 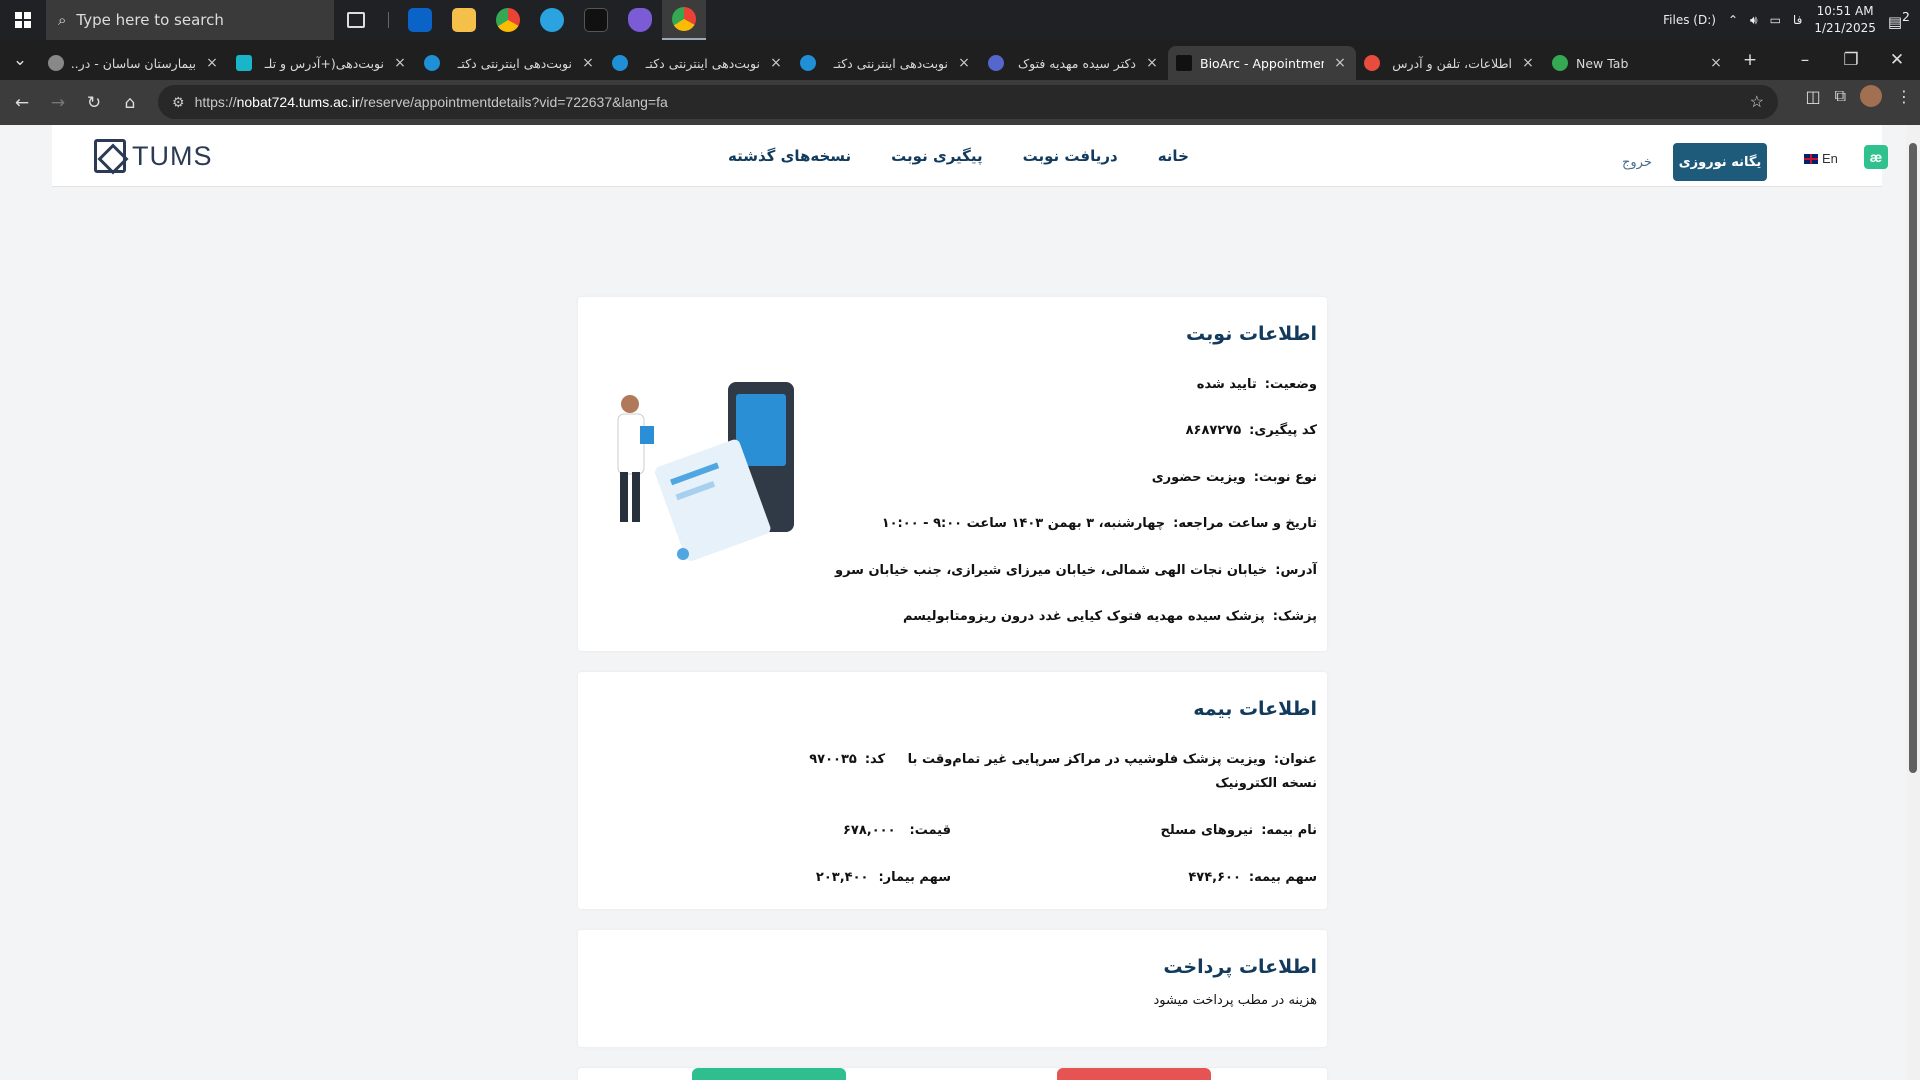 I want to click on tab-info-address: × اطلاعات، تلفن و آدرس, so click(x=1450, y=63).